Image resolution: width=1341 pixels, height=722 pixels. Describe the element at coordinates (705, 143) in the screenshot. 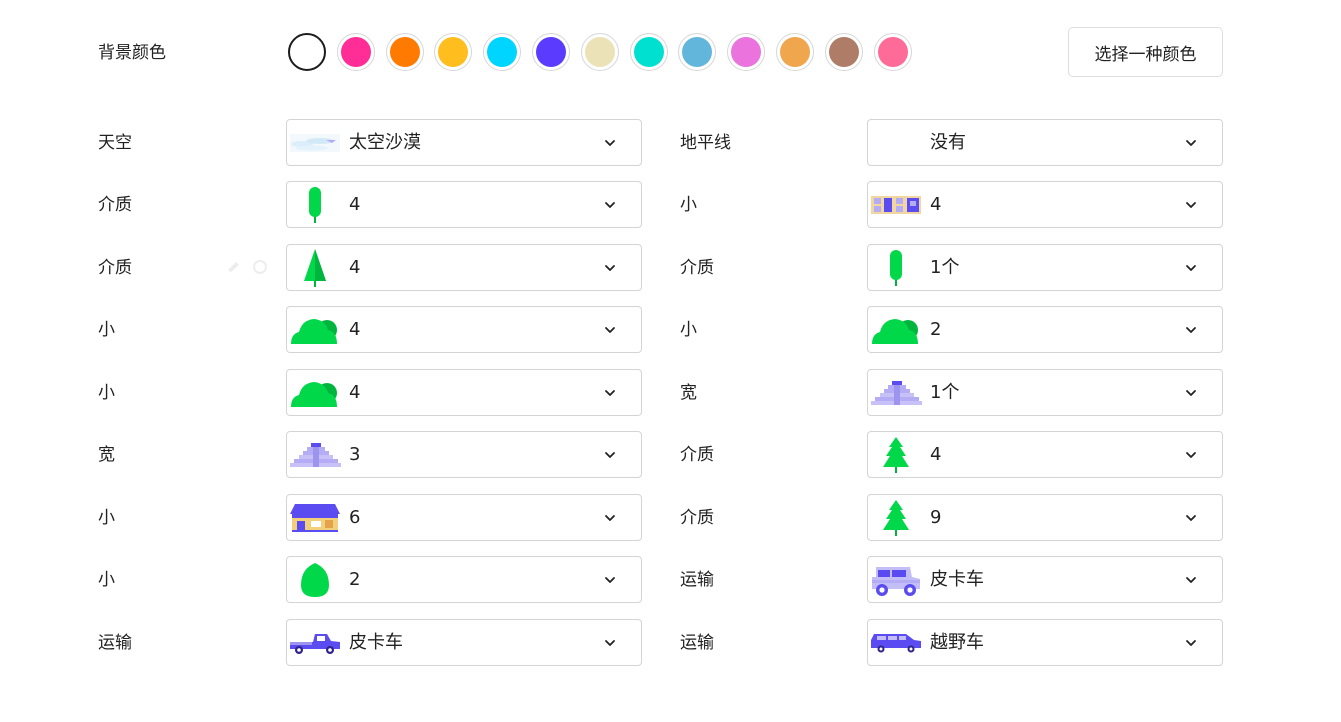

I see `right-row-label: 地平线` at that location.